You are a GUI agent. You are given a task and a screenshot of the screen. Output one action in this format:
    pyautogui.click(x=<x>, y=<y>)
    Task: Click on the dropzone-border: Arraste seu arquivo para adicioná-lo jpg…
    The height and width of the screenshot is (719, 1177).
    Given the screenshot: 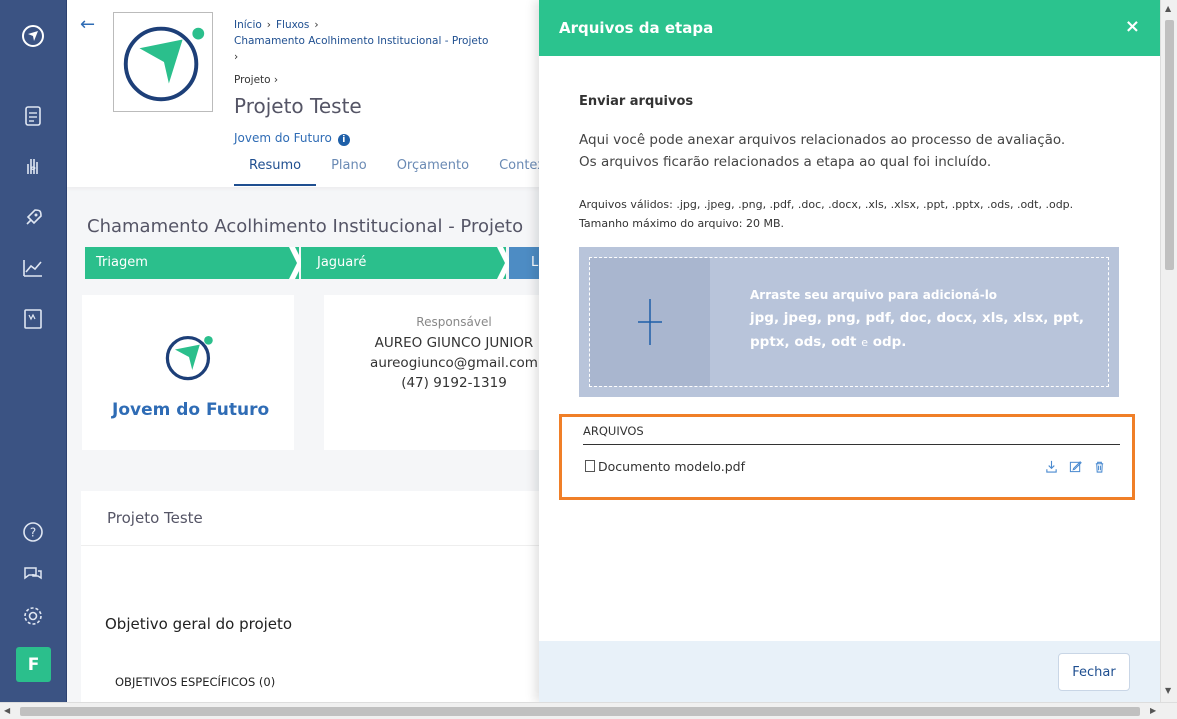 What is the action you would take?
    pyautogui.click(x=849, y=322)
    